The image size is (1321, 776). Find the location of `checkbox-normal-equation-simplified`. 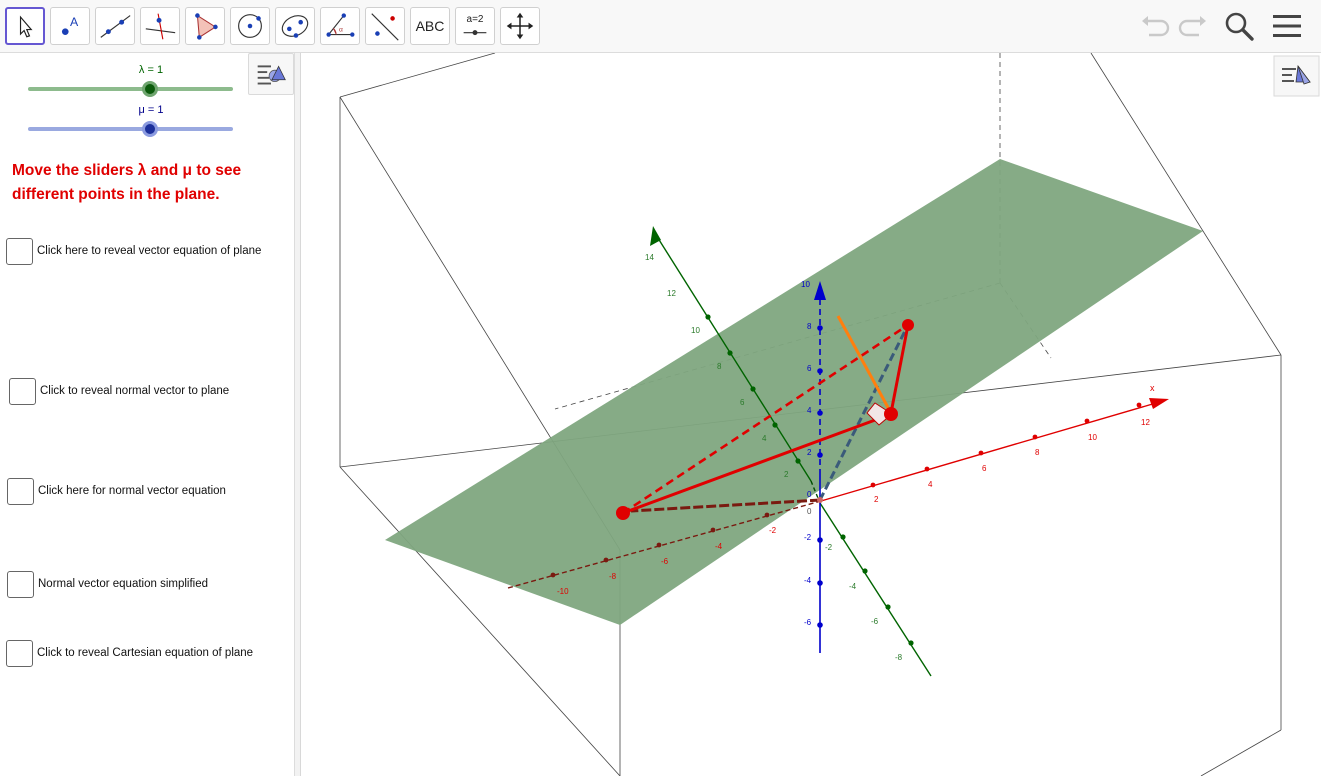

checkbox-normal-equation-simplified is located at coordinates (20, 584).